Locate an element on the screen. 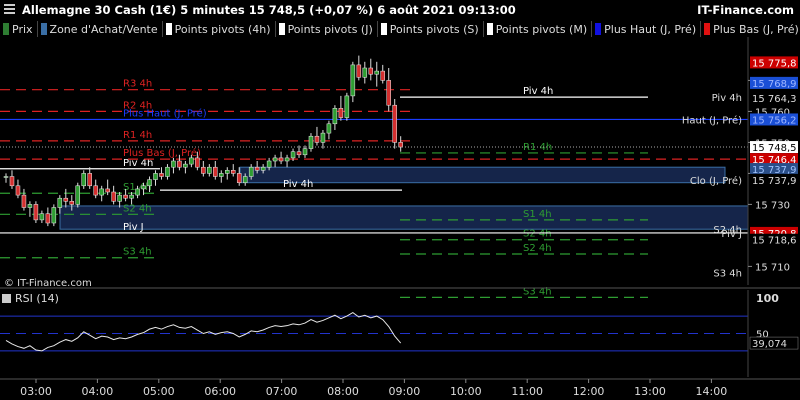 The width and height of the screenshot is (800, 400). pivot-level-label: Piv J is located at coordinates (133, 227).